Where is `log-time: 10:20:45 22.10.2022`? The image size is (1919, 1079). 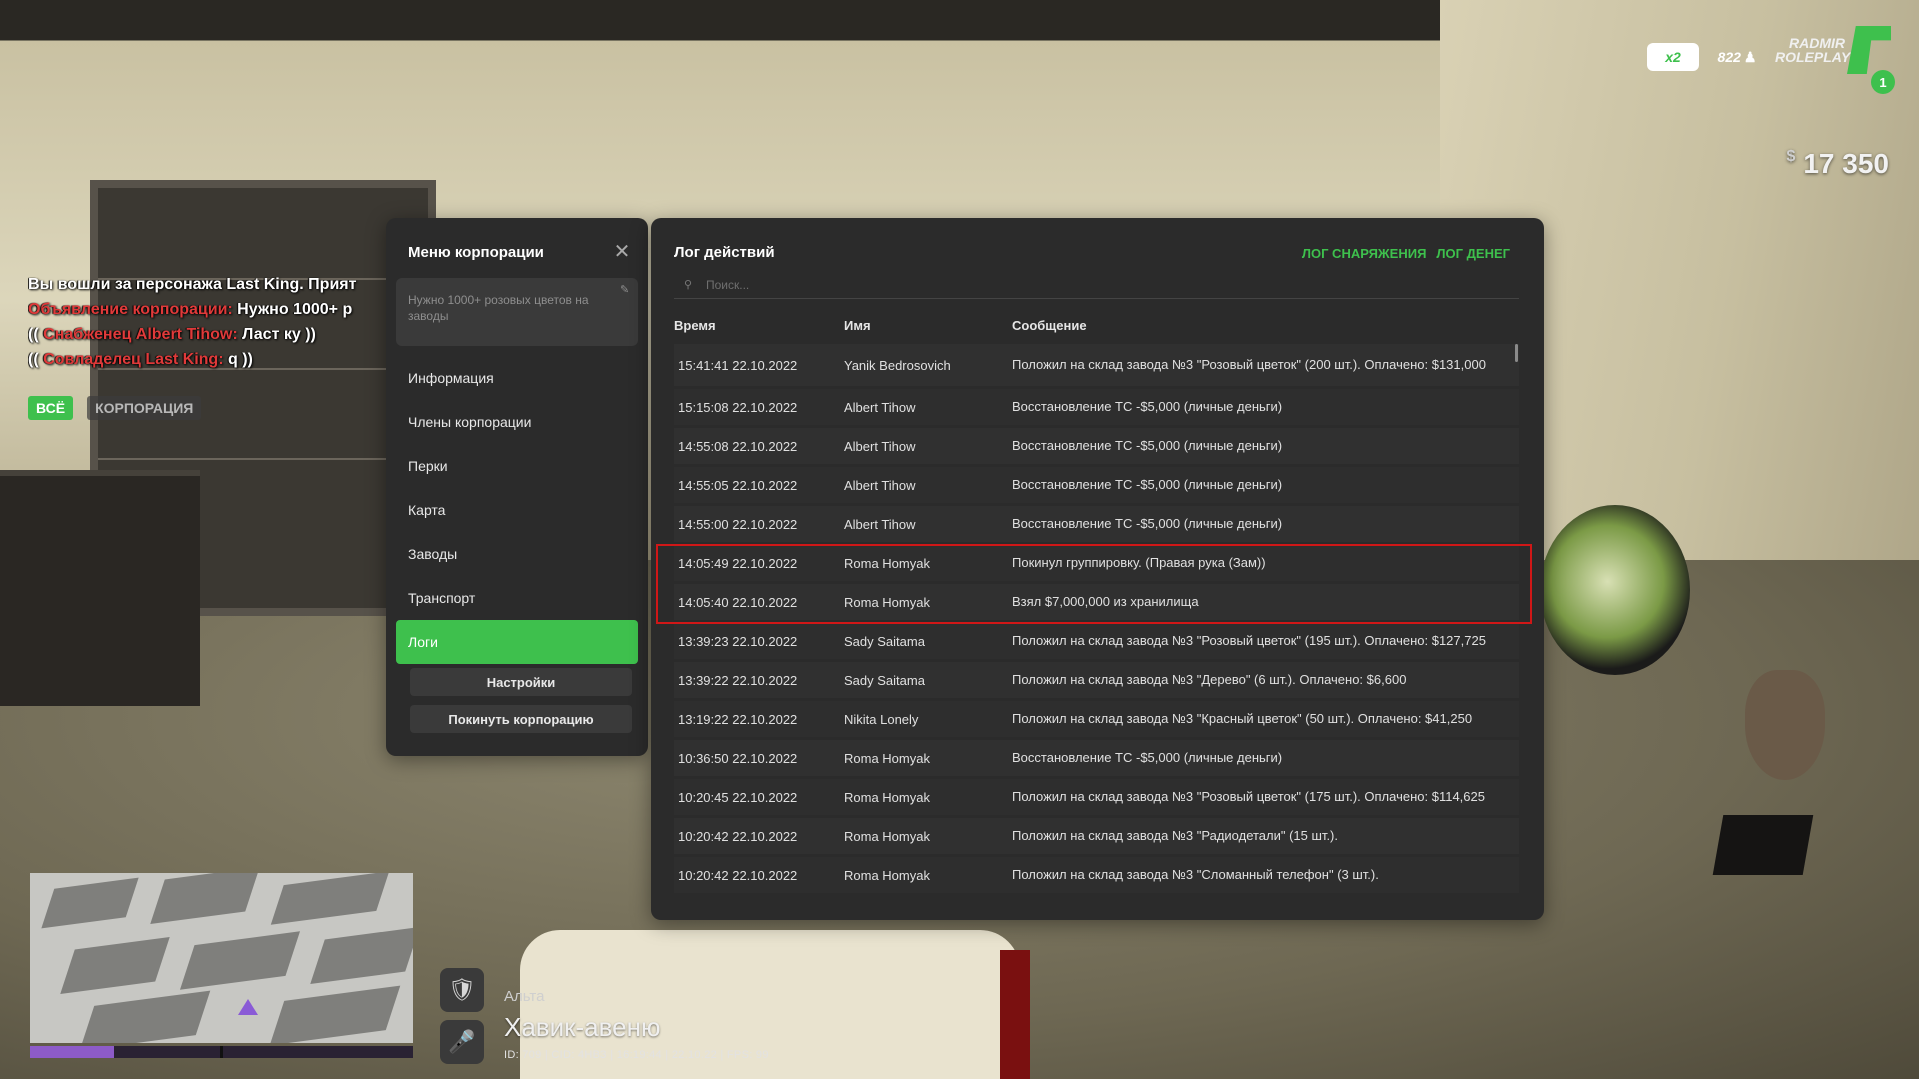 log-time: 10:20:45 22.10.2022 is located at coordinates (738, 797).